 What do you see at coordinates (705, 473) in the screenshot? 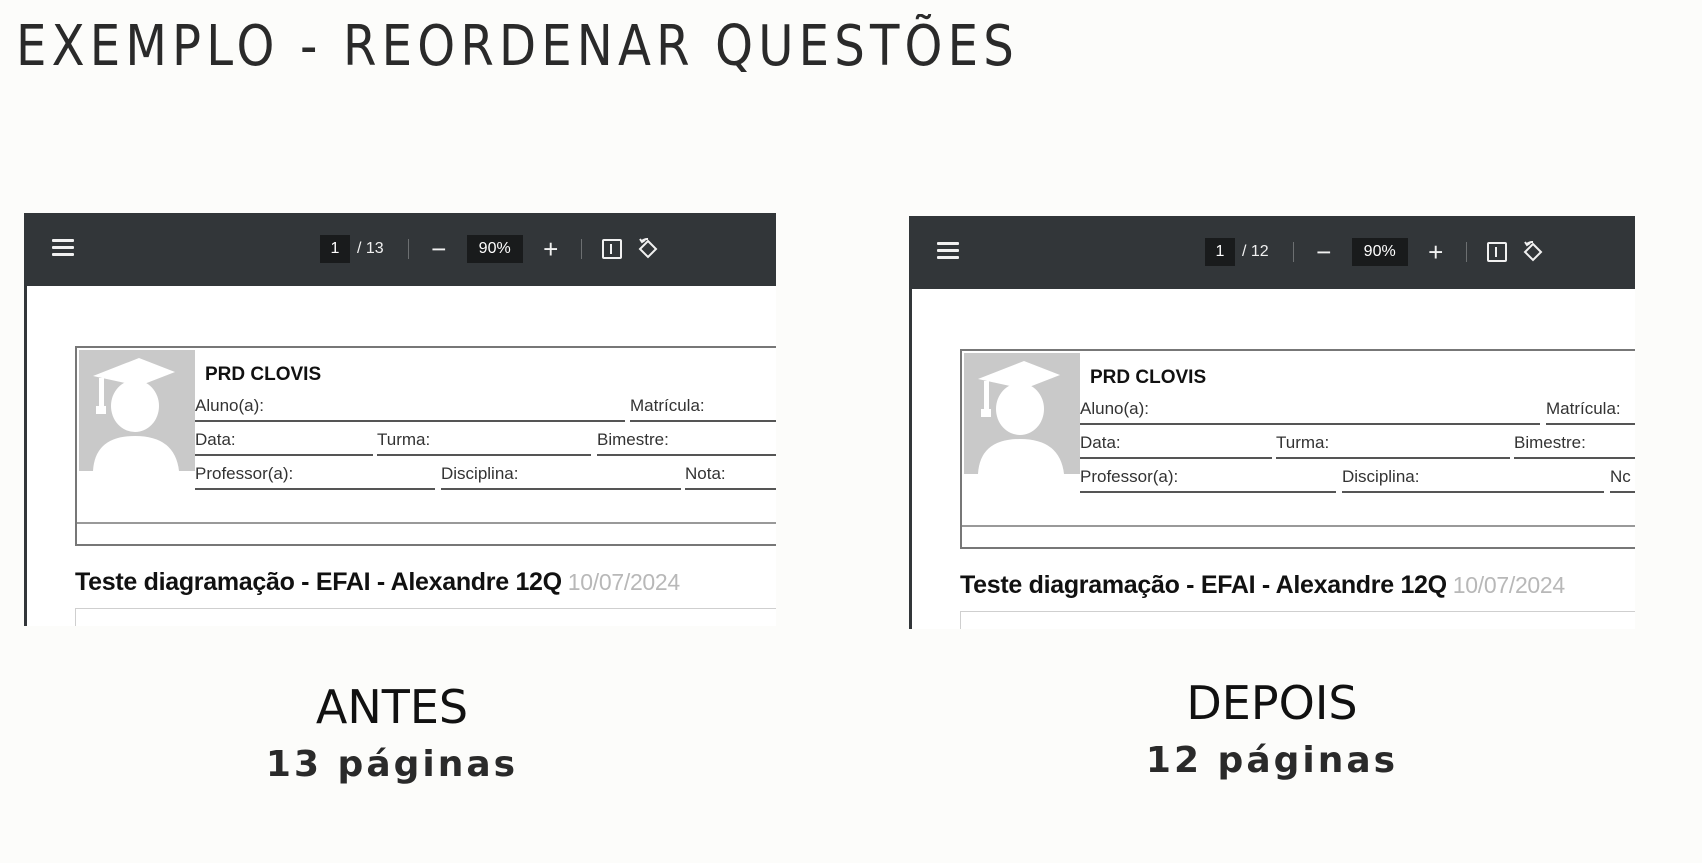
I see `field-label: Nota:` at bounding box center [705, 473].